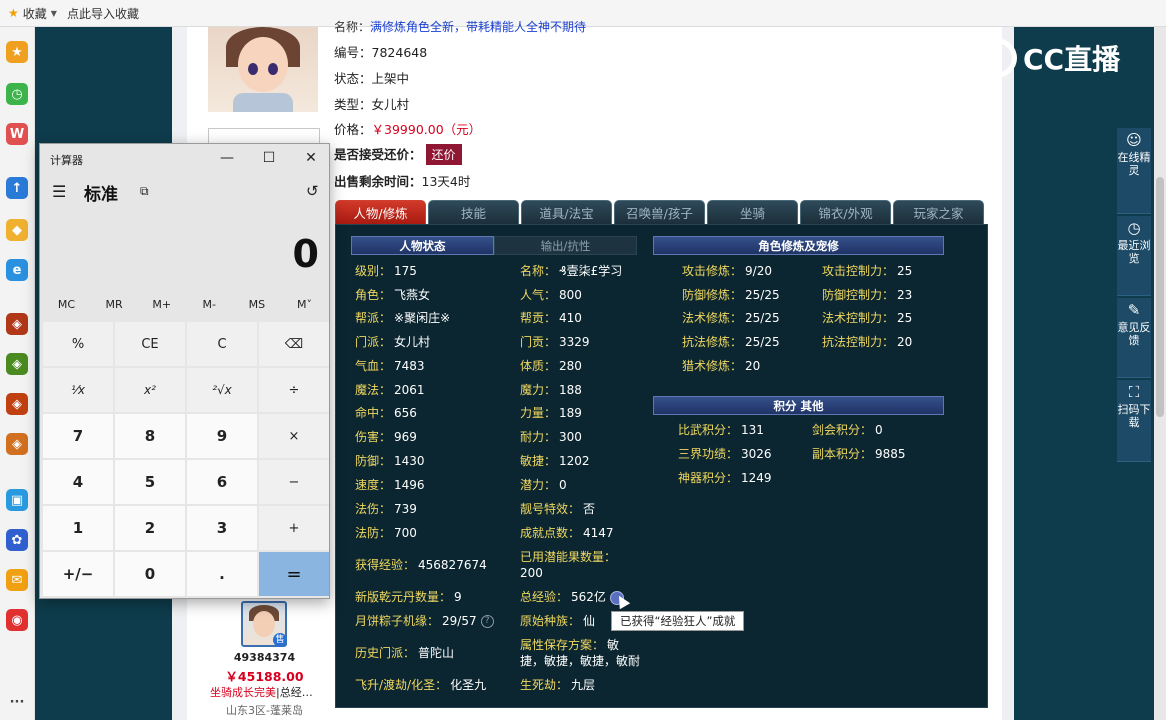  What do you see at coordinates (487, 621) in the screenshot?
I see `help-icon: ?` at bounding box center [487, 621].